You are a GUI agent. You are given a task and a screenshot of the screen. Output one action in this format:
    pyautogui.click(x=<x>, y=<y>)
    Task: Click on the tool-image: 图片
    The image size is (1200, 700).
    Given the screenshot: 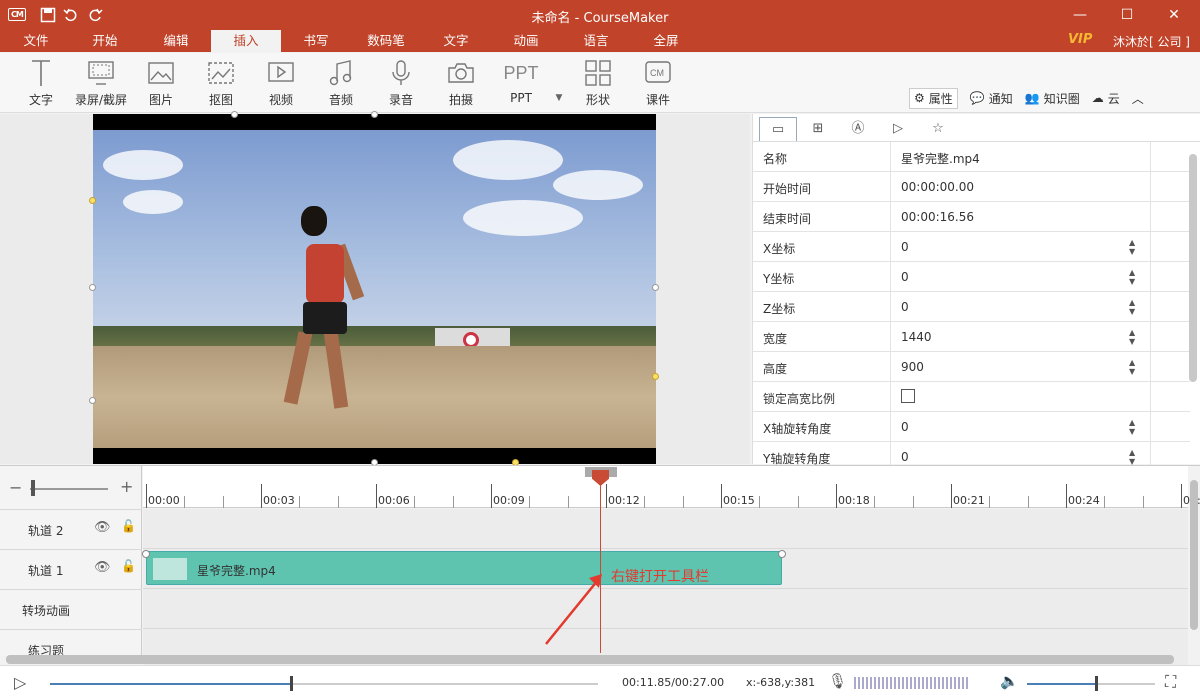 What is the action you would take?
    pyautogui.click(x=161, y=83)
    